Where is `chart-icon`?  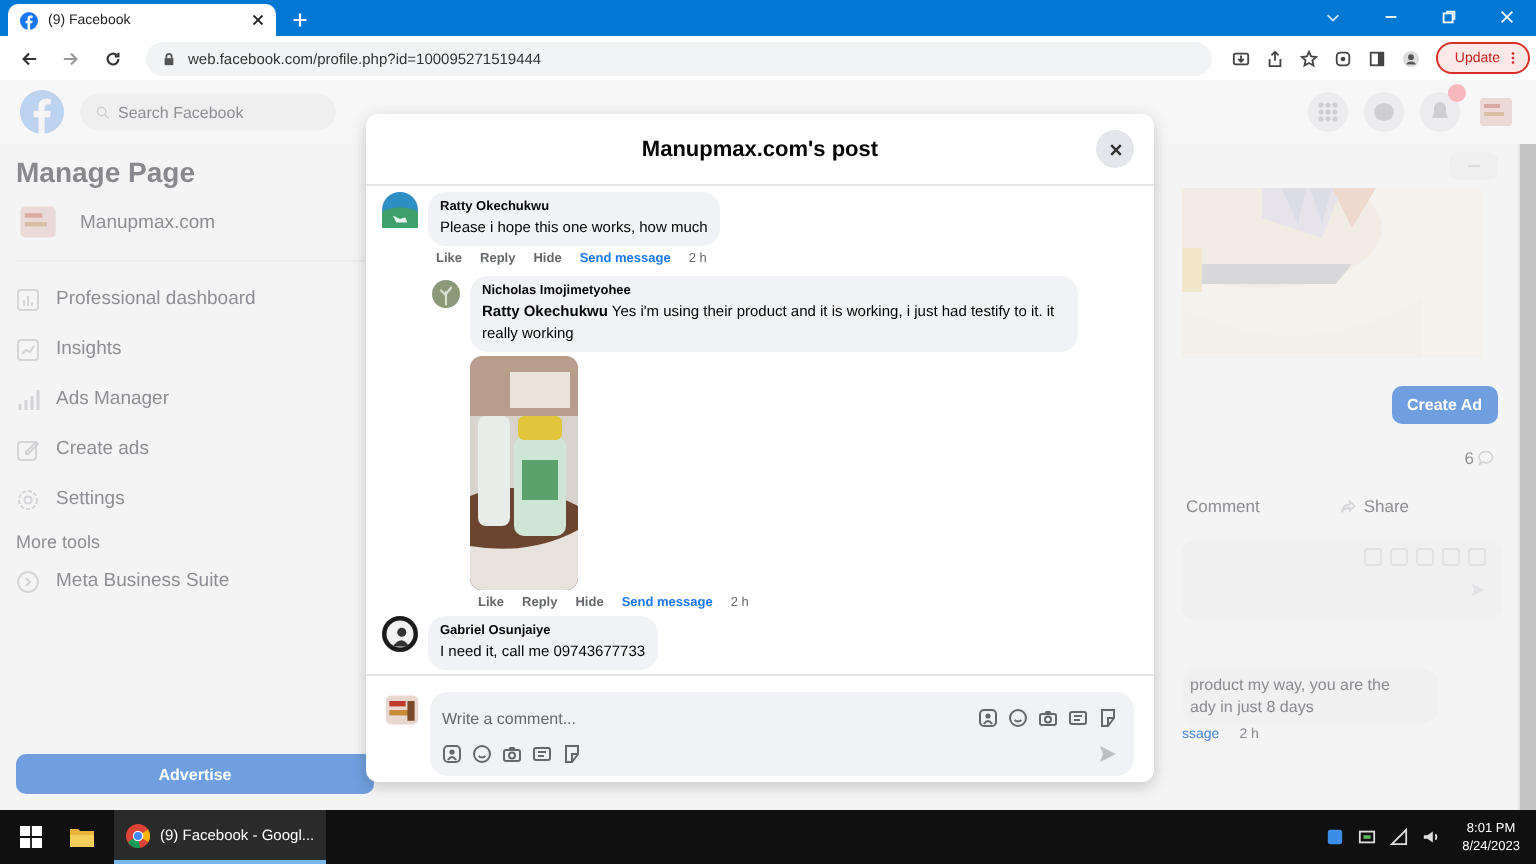 chart-icon is located at coordinates (28, 299).